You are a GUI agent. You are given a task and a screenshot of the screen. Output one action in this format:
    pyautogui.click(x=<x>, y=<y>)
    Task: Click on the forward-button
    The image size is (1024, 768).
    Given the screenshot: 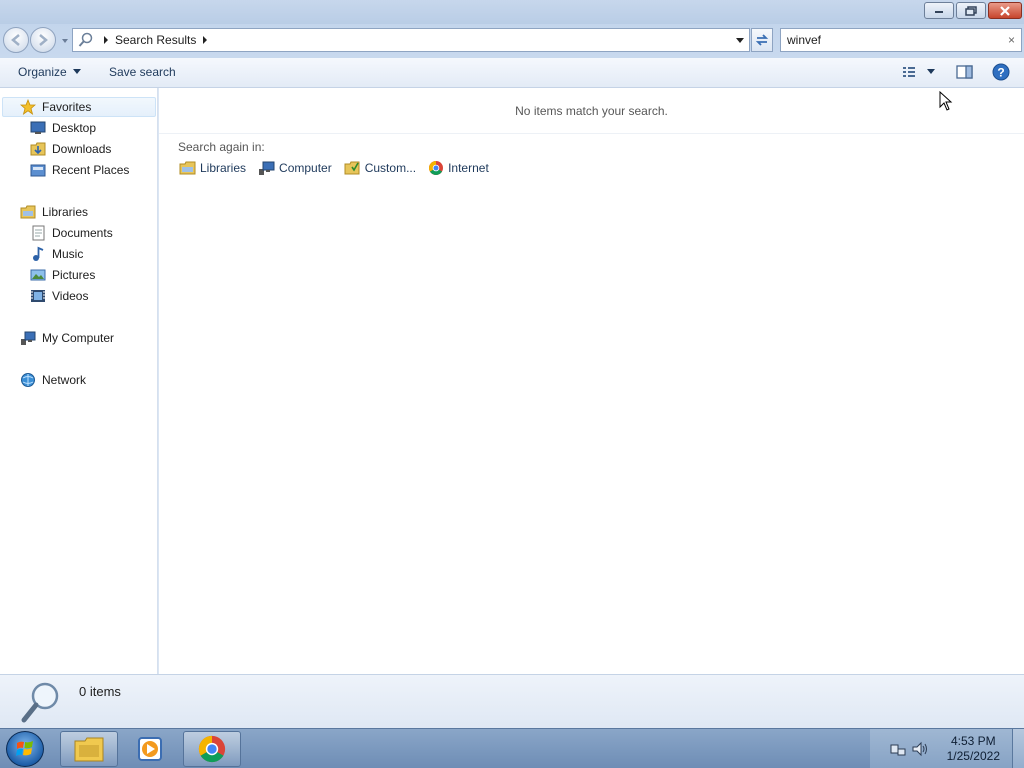 What is the action you would take?
    pyautogui.click(x=43, y=40)
    